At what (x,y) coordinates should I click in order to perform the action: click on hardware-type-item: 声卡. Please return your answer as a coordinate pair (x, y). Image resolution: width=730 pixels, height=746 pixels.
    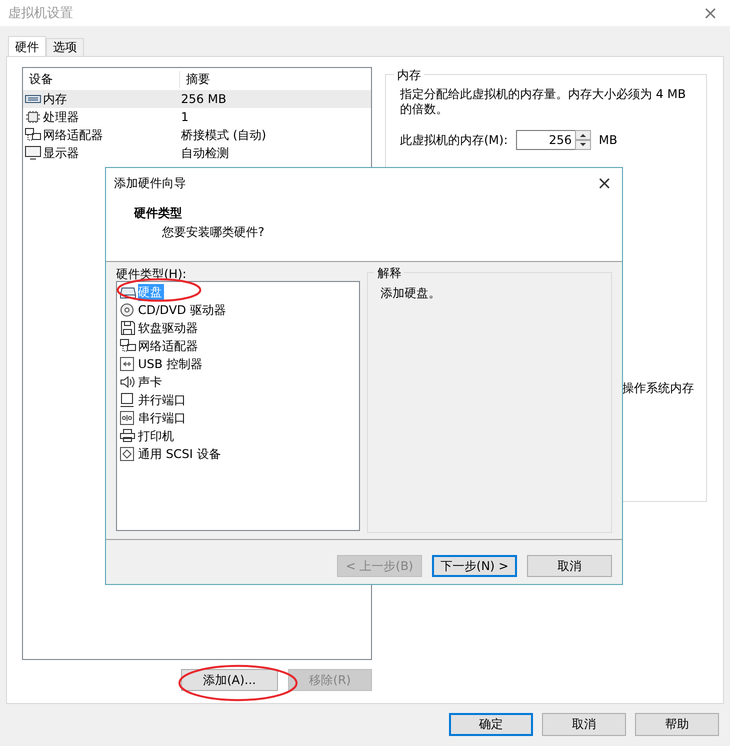
    Looking at the image, I should click on (151, 382).